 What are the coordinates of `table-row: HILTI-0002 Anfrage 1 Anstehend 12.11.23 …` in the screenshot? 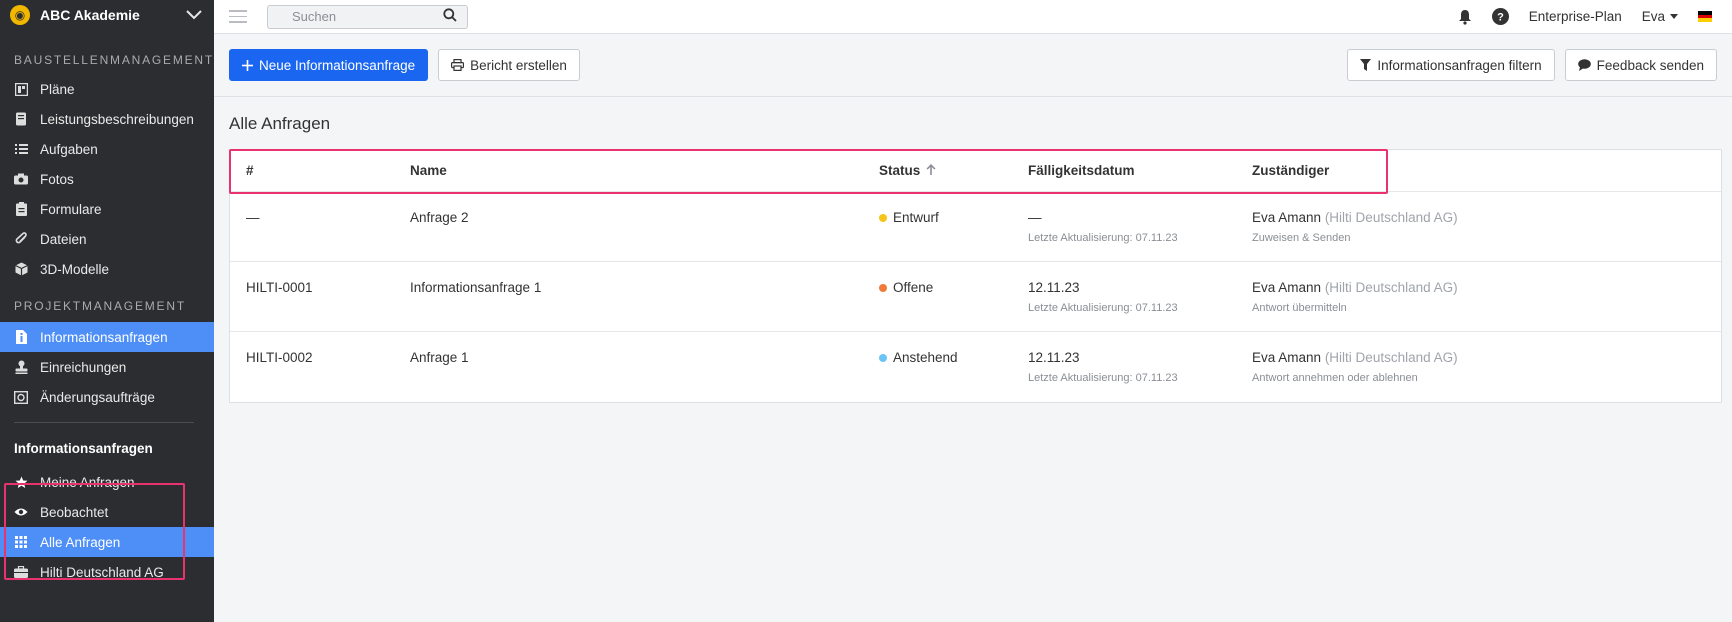 It's located at (975, 367).